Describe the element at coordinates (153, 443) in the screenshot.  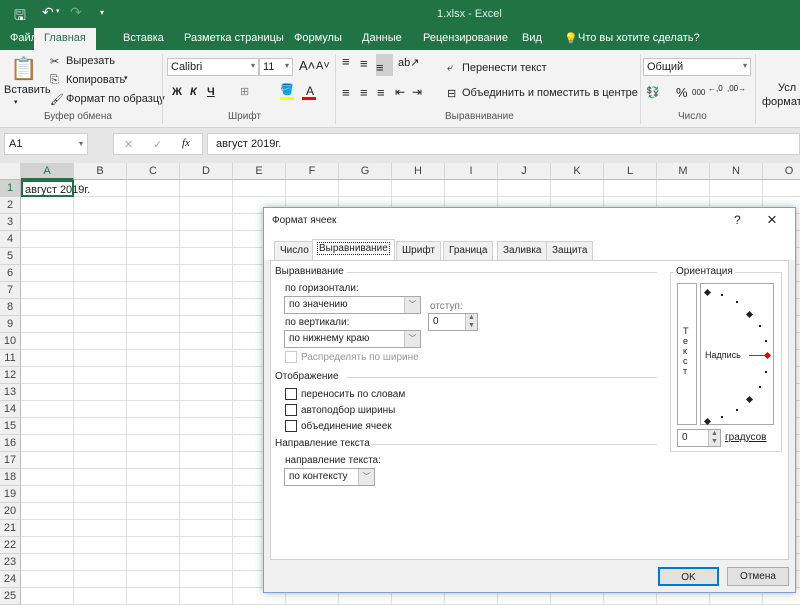
I see `cell-C16` at that location.